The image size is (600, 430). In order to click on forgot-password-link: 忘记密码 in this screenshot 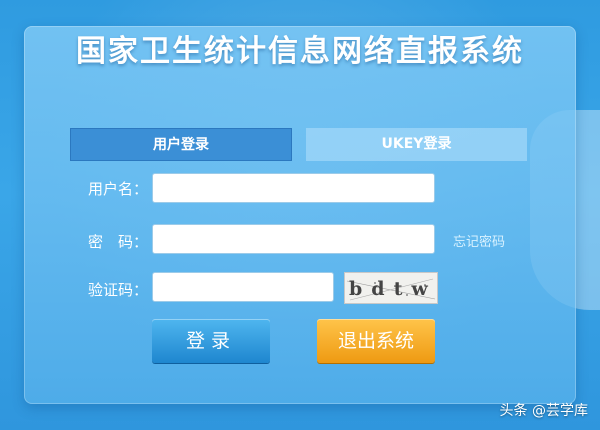, I will do `click(479, 240)`.